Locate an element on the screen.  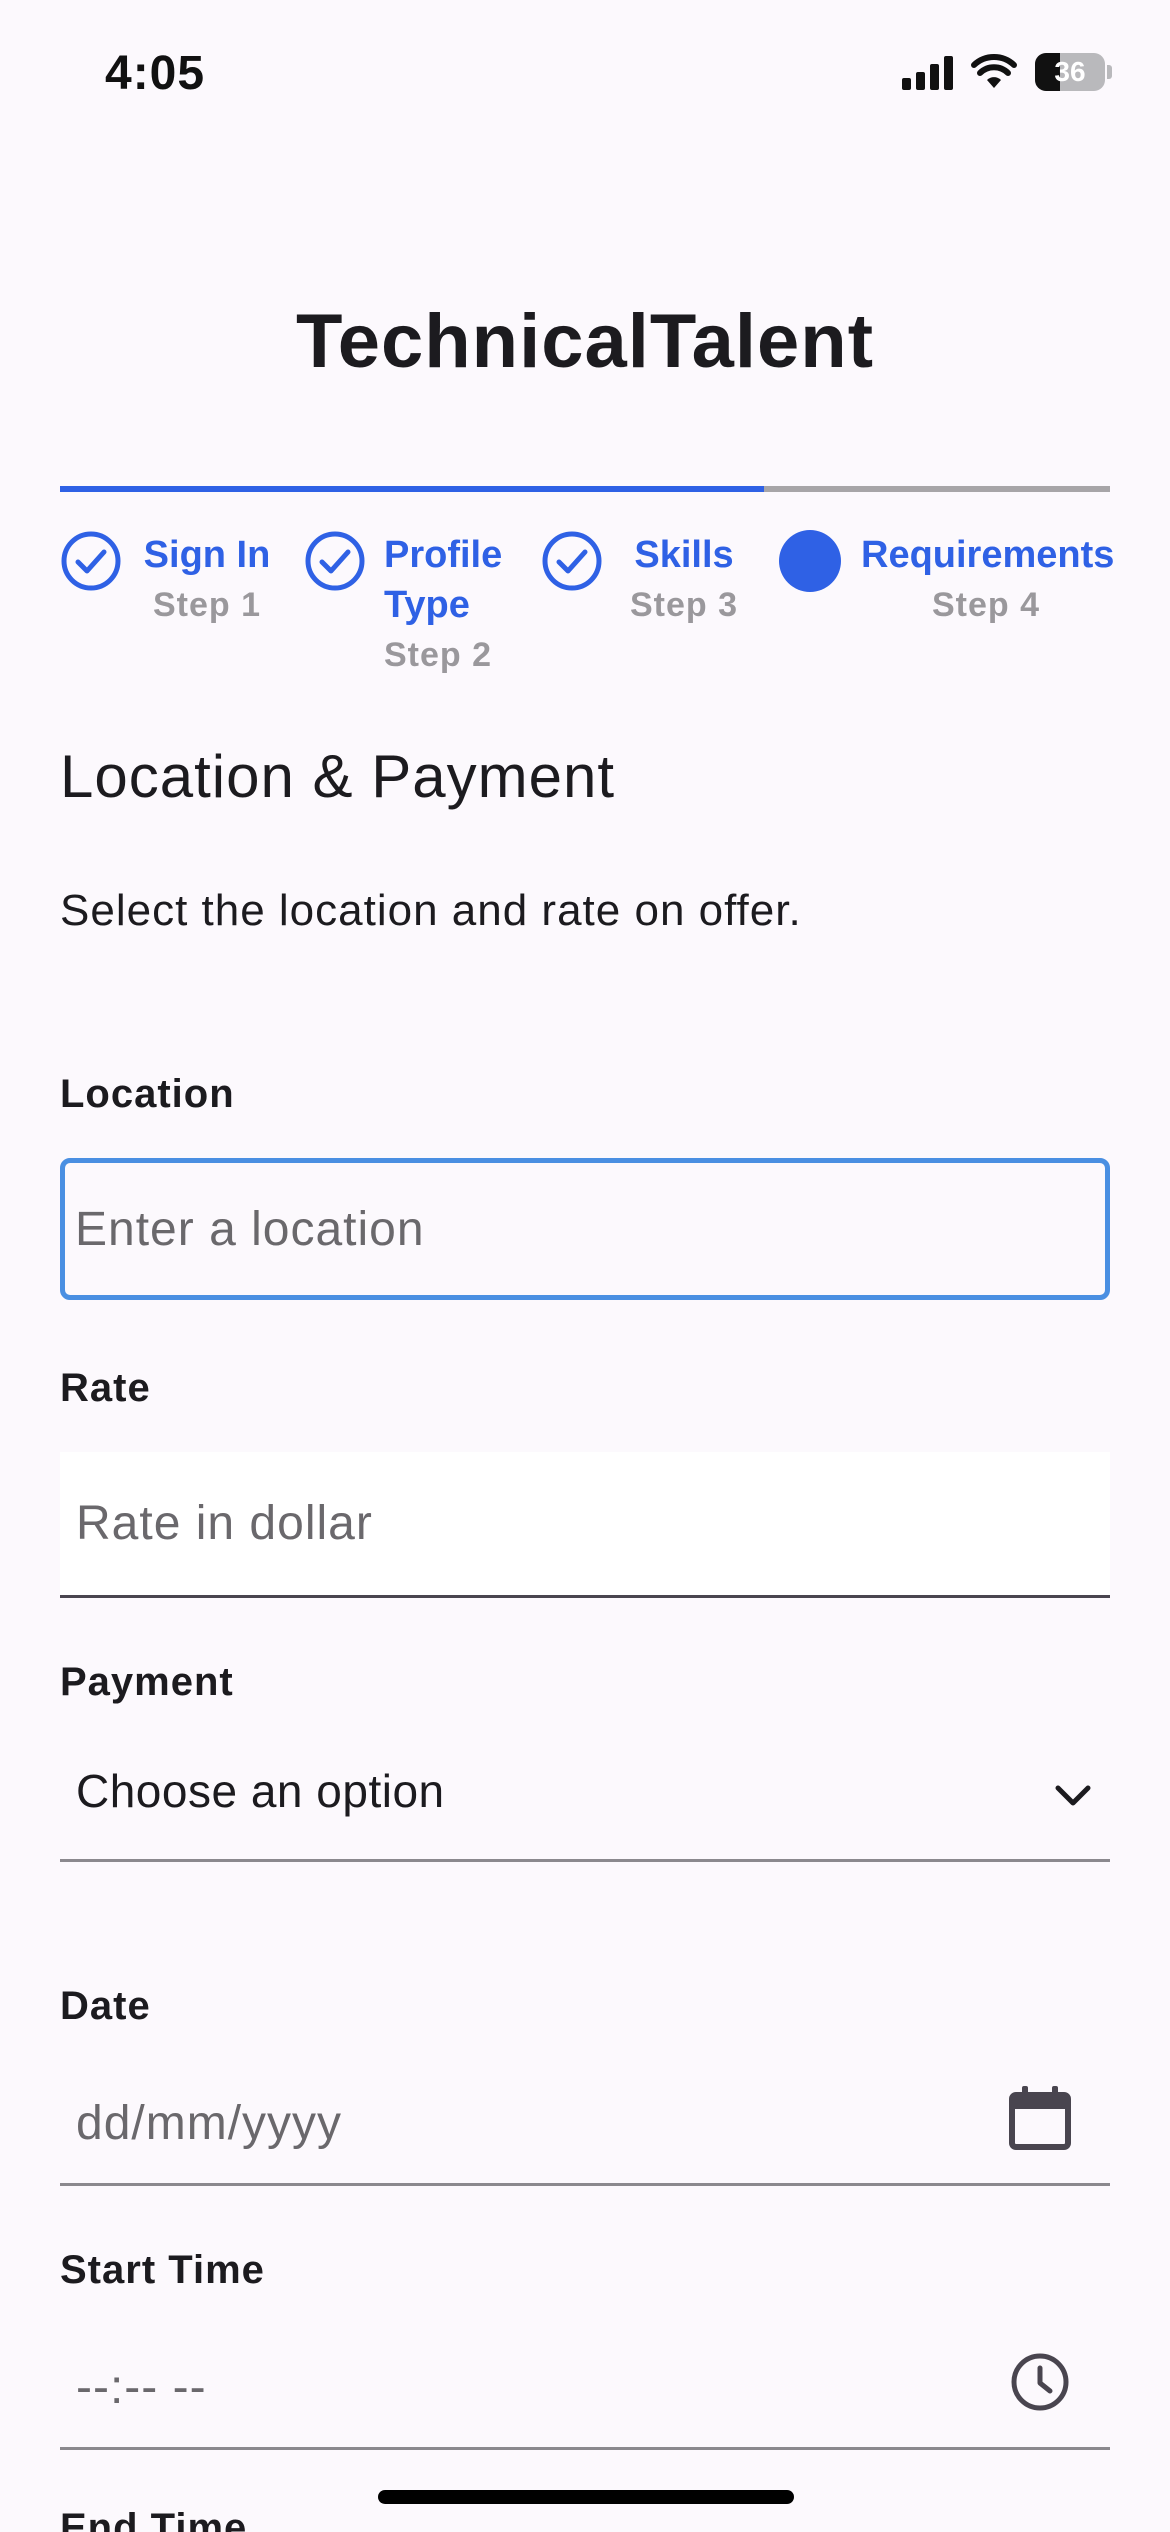
start-time-input: --:-- -- is located at coordinates (585, 2380).